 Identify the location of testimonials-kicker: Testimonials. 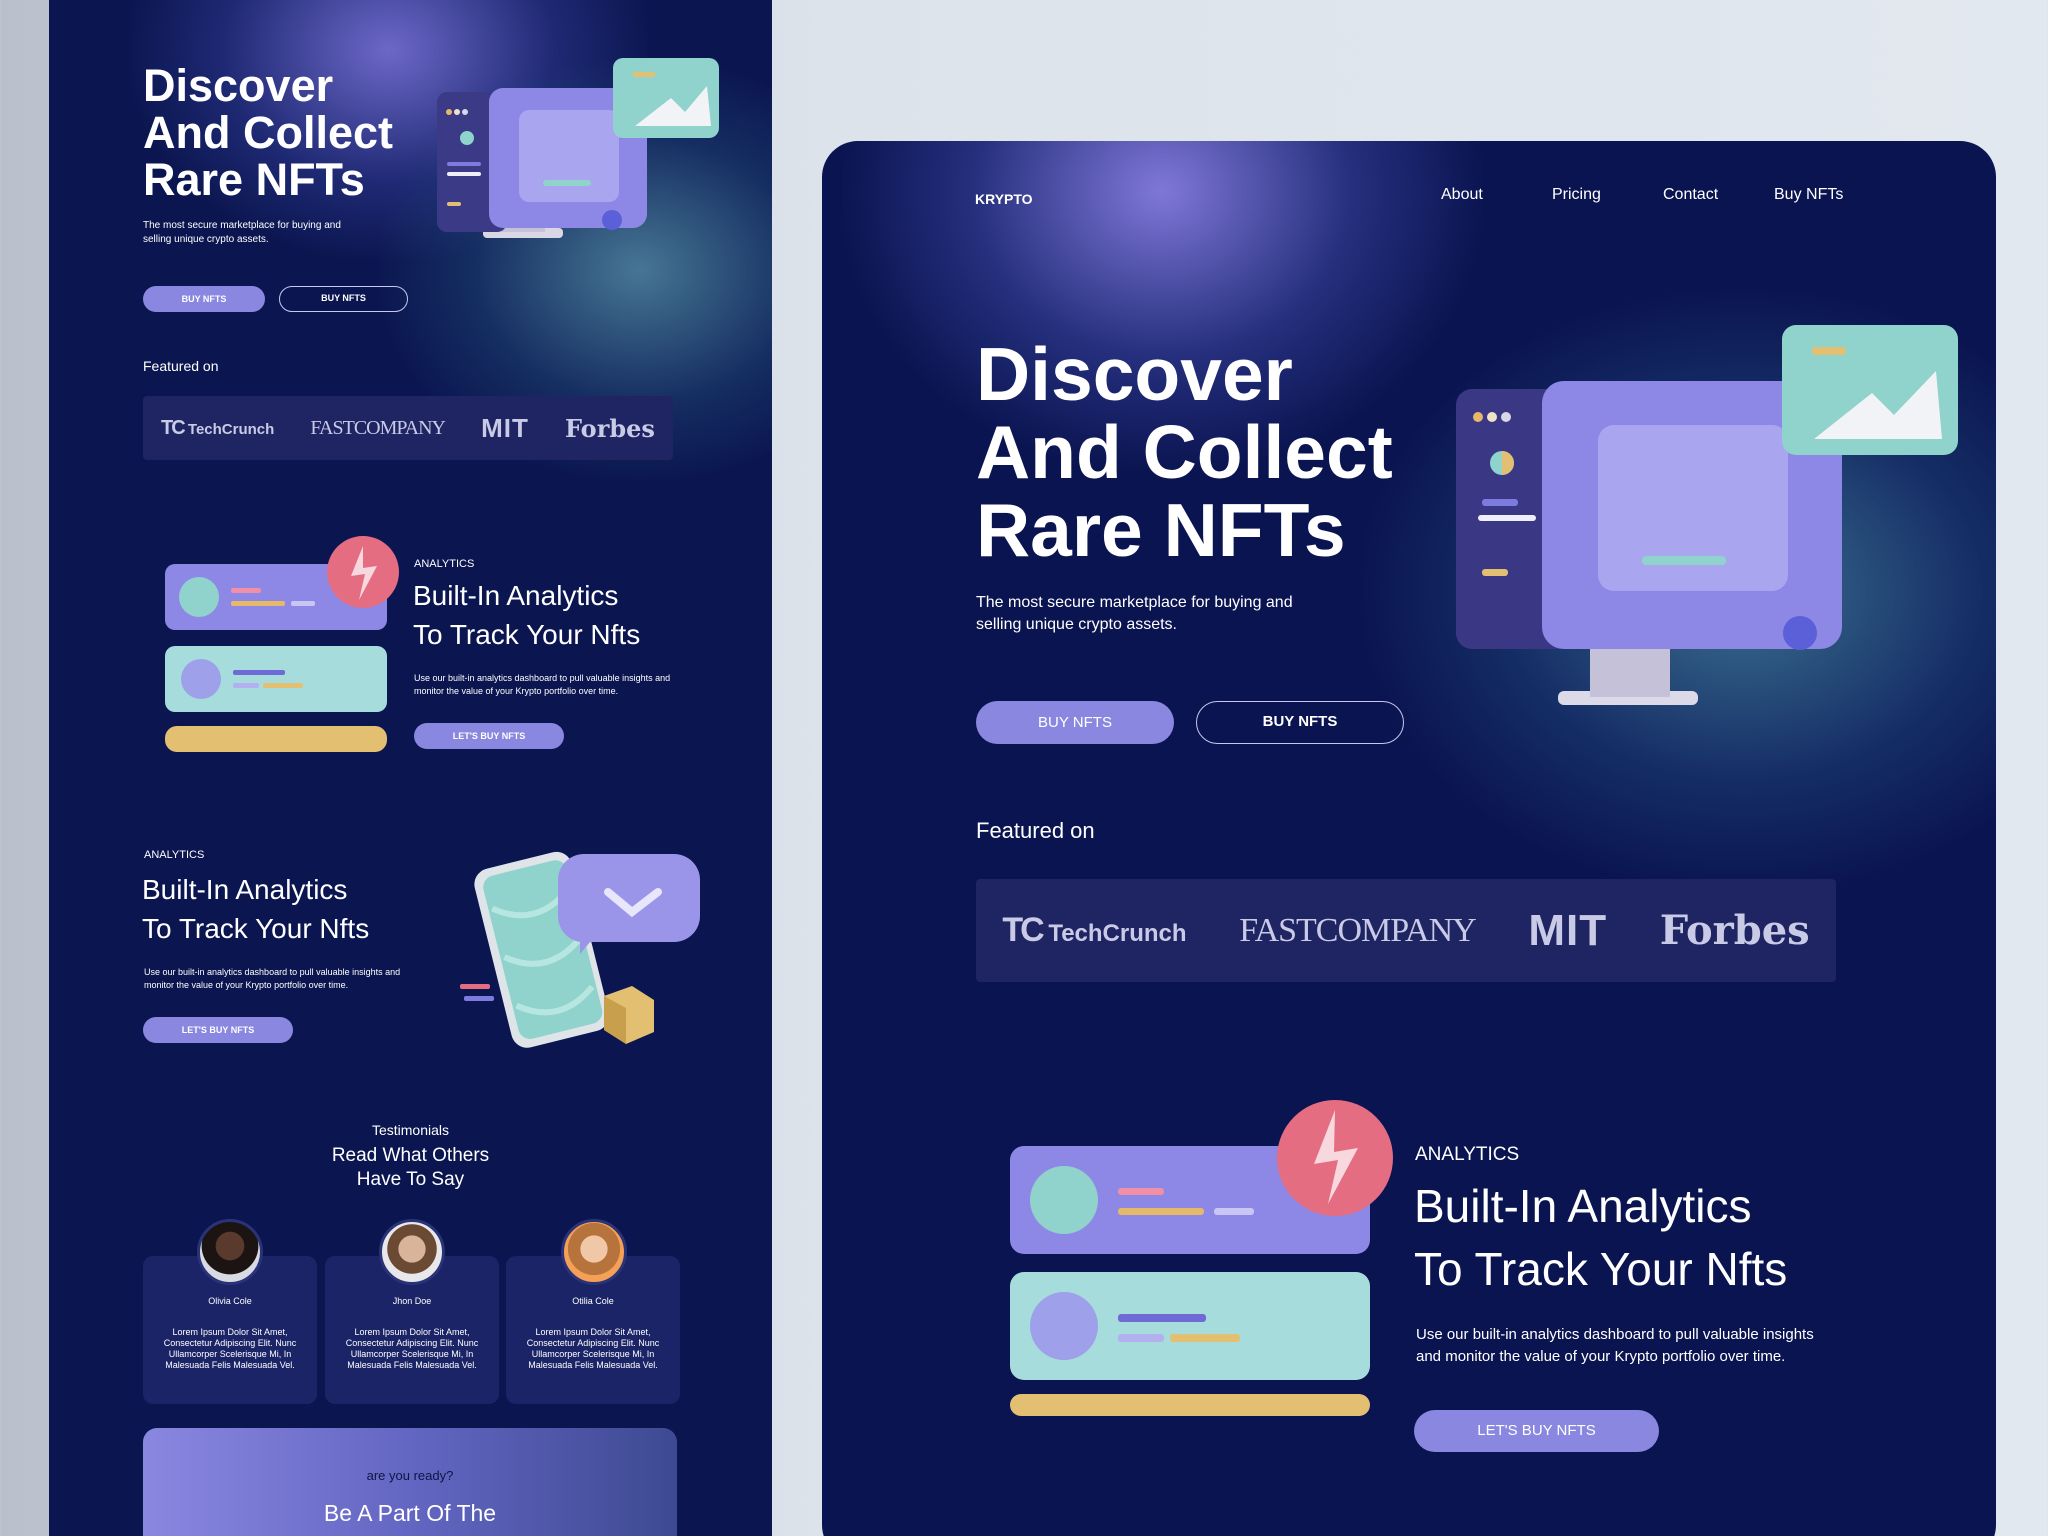
(410, 1130).